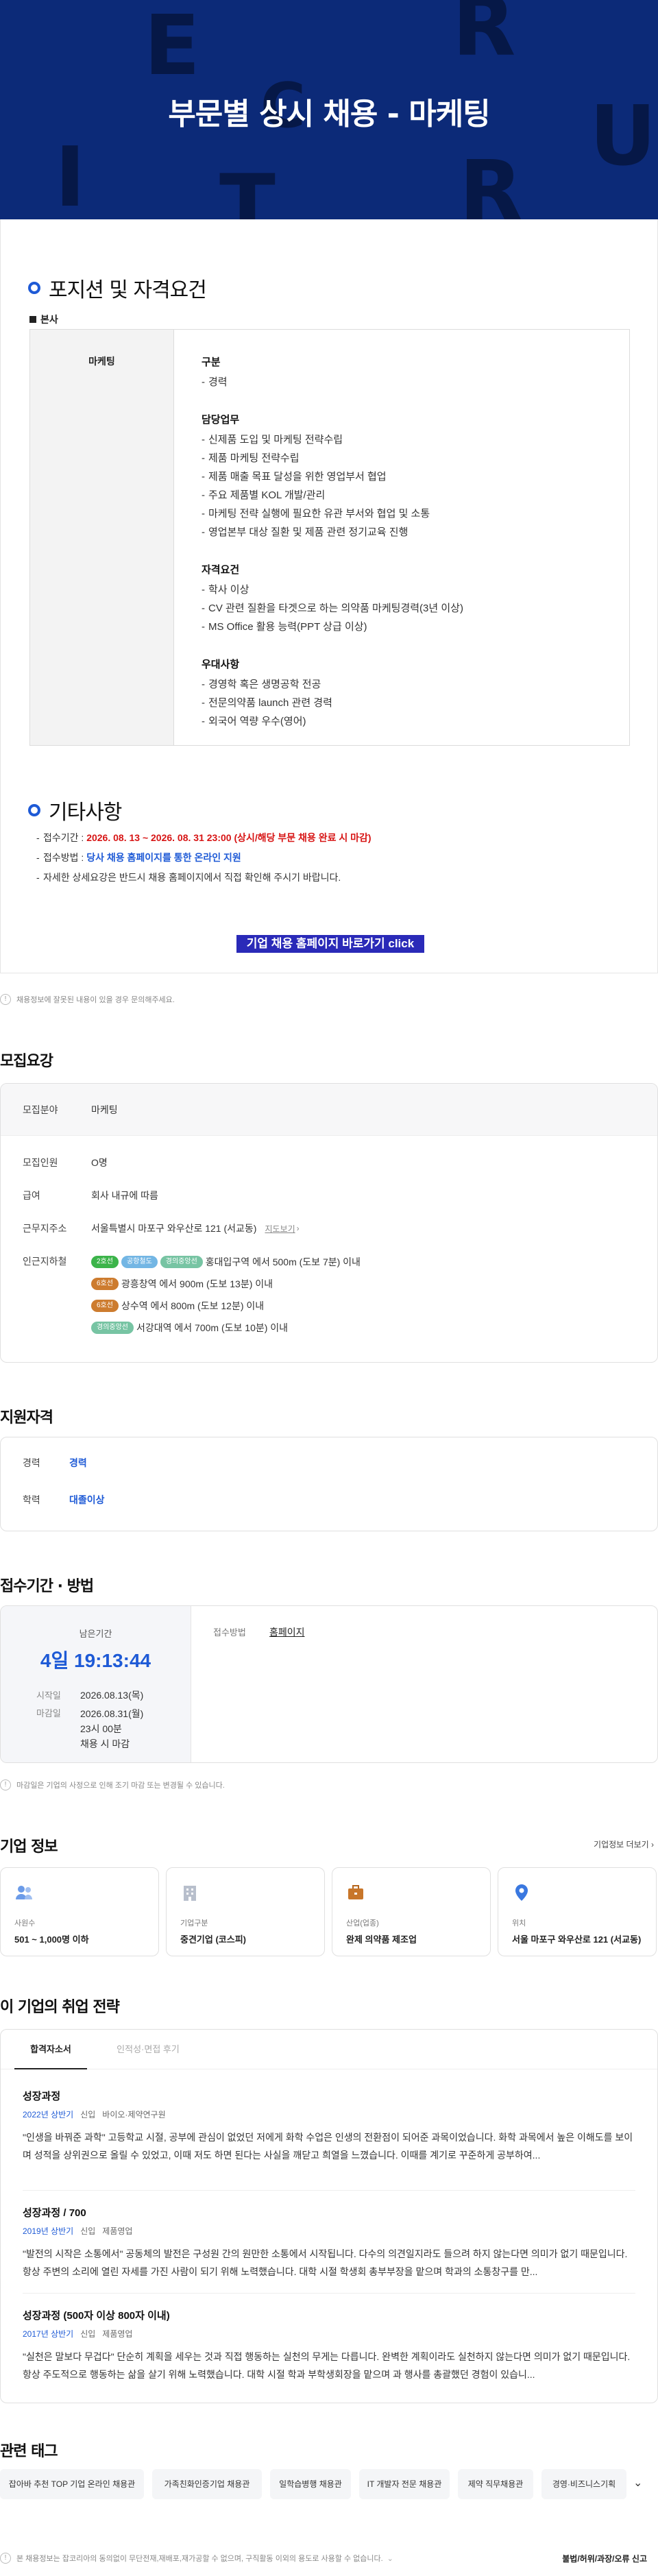 The image size is (658, 2576). What do you see at coordinates (310, 2484) in the screenshot?
I see `tag-item: 일학습병행 채용관` at bounding box center [310, 2484].